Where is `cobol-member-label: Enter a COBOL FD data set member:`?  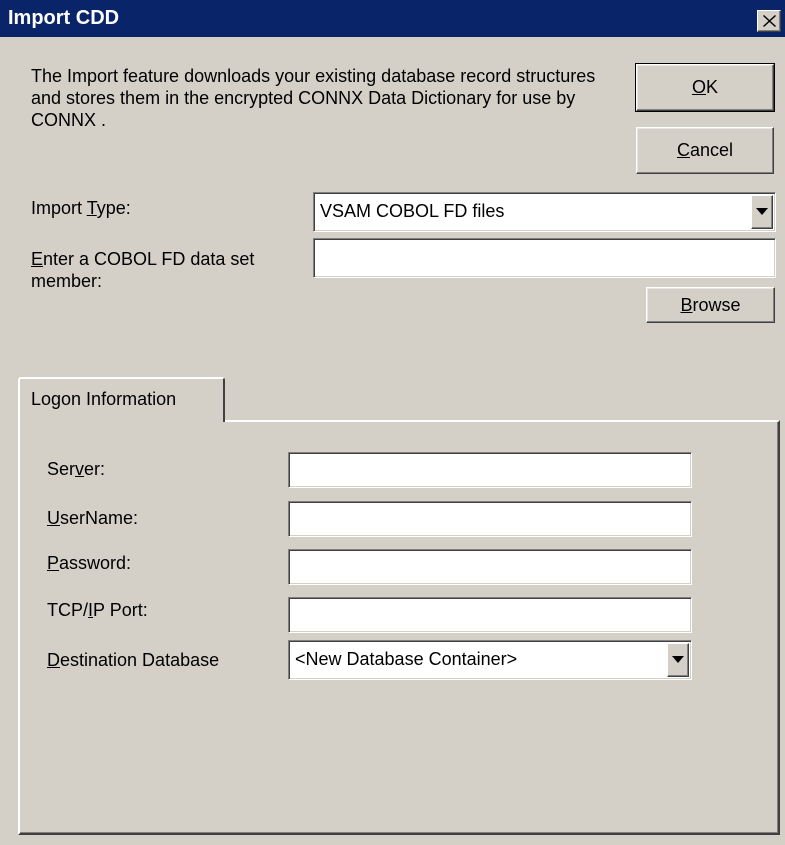
cobol-member-label: Enter a COBOL FD data set member: is located at coordinates (143, 270).